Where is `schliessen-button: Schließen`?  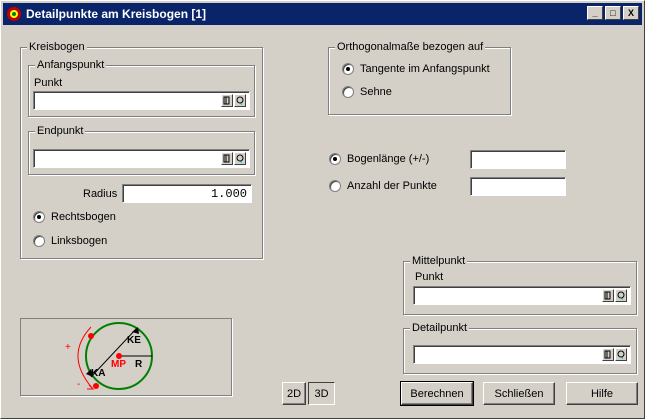 schliessen-button: Schließen is located at coordinates (519, 393).